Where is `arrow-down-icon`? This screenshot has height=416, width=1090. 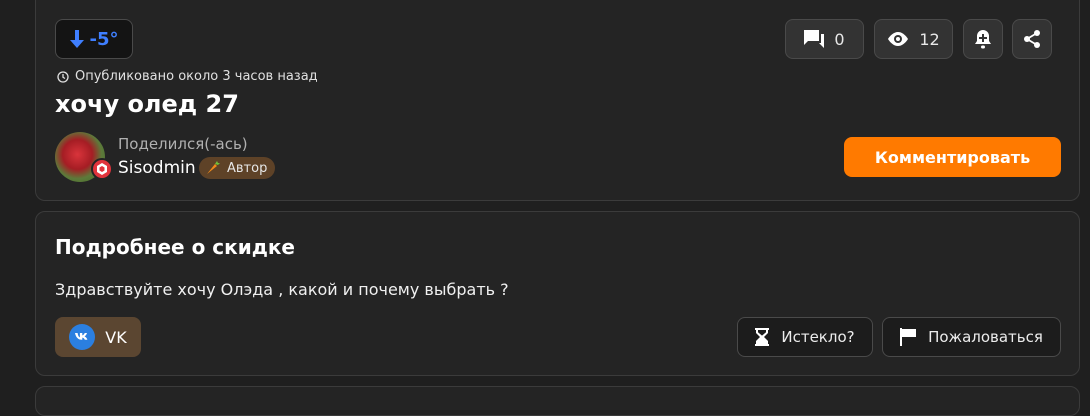
arrow-down-icon is located at coordinates (76, 39).